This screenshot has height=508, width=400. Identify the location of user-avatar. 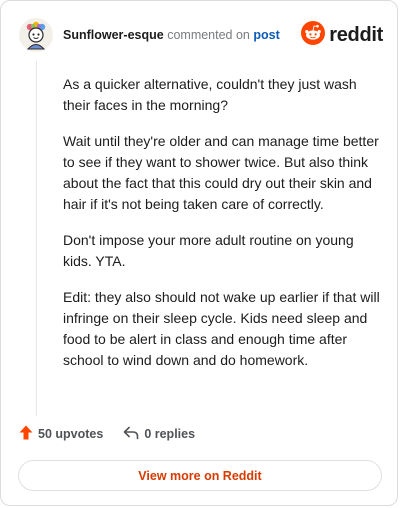
(36, 35).